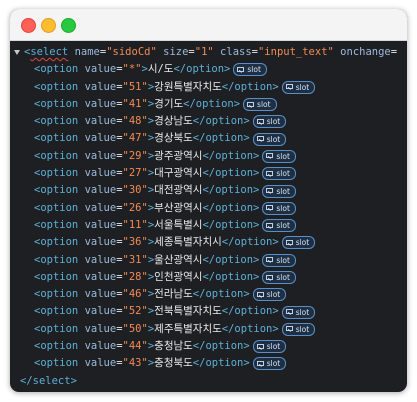 The width and height of the screenshot is (417, 402). Describe the element at coordinates (176, 52) in the screenshot. I see `attr-size: size` at that location.